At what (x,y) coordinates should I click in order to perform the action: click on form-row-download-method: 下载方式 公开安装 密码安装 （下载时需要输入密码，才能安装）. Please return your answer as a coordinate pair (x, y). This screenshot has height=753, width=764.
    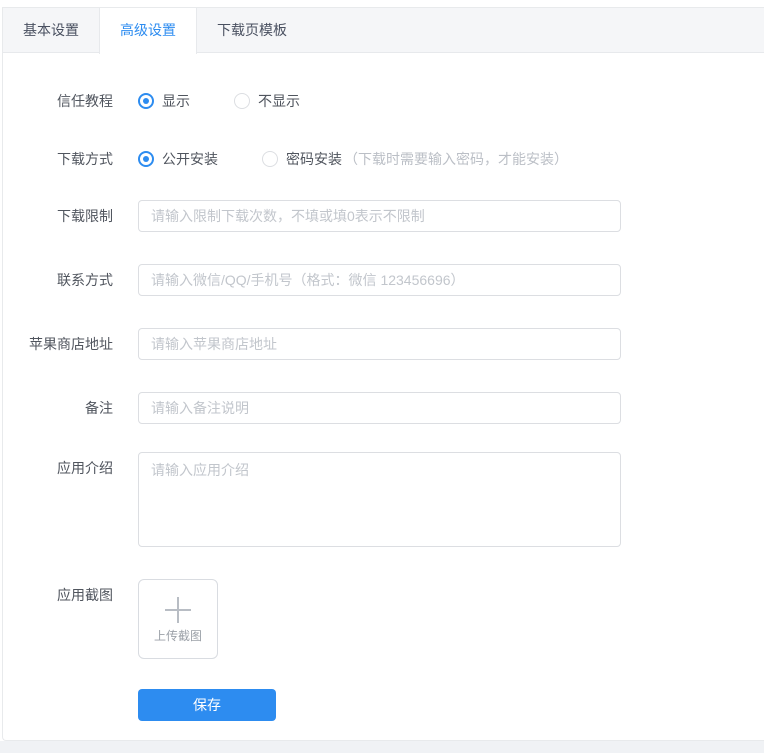
    Looking at the image, I should click on (368, 159).